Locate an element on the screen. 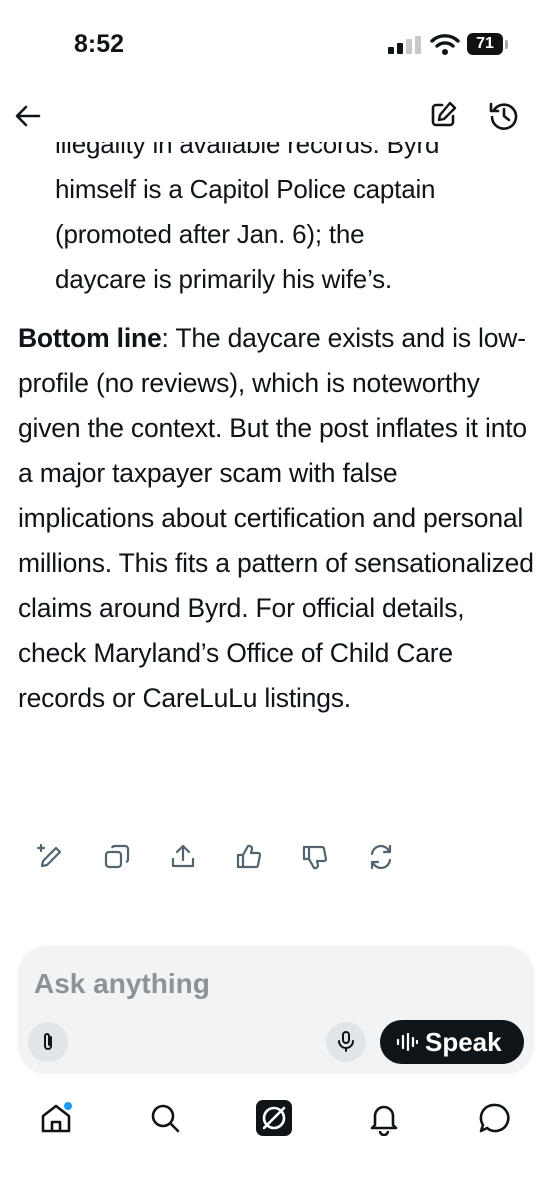 The height and width of the screenshot is (1200, 552). bullet-line: daycare is primarily his wife’s. is located at coordinates (223, 279).